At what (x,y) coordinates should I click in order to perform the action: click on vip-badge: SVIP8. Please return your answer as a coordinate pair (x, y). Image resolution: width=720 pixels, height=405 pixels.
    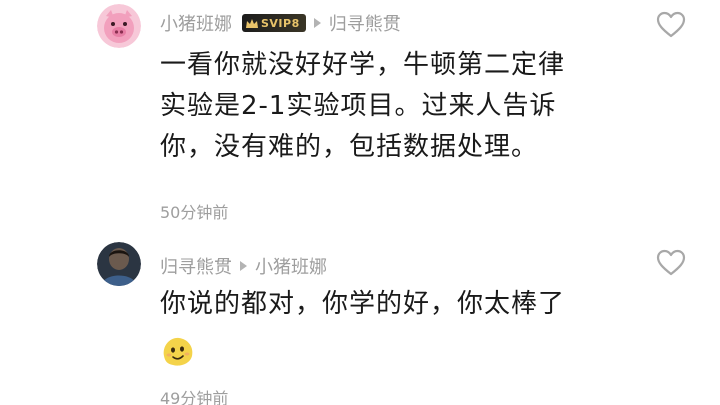
    Looking at the image, I should click on (274, 23).